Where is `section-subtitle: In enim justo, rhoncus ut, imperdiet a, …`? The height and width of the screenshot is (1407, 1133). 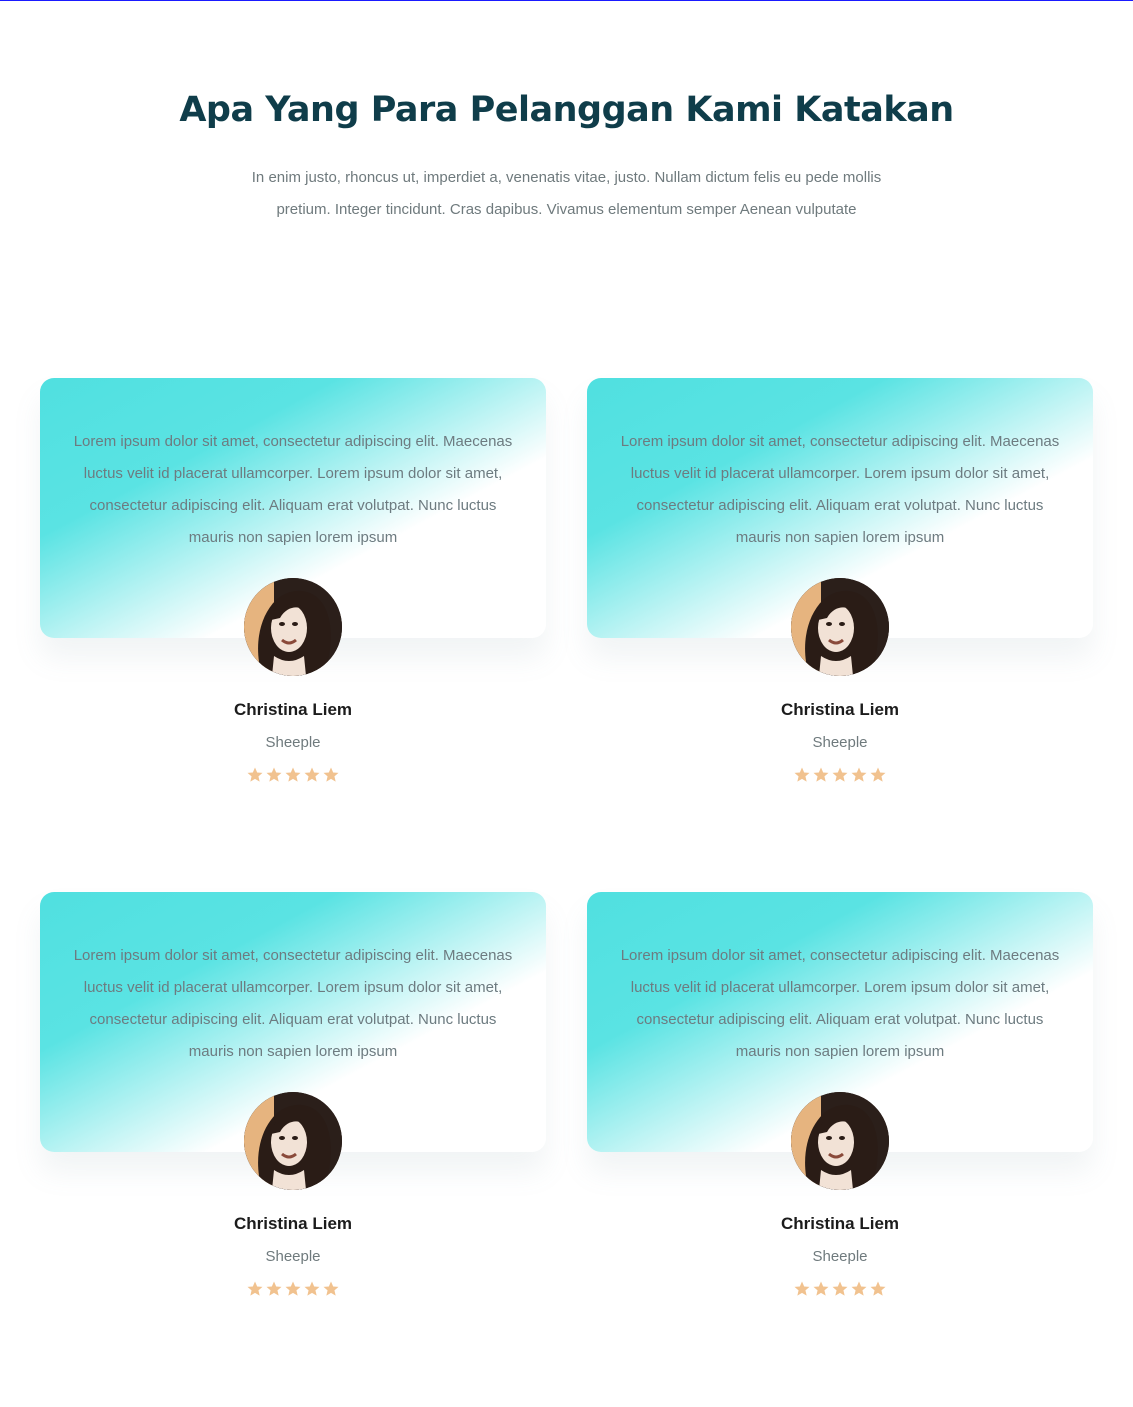
section-subtitle: In enim justo, rhoncus ut, imperdiet a, … is located at coordinates (566, 193).